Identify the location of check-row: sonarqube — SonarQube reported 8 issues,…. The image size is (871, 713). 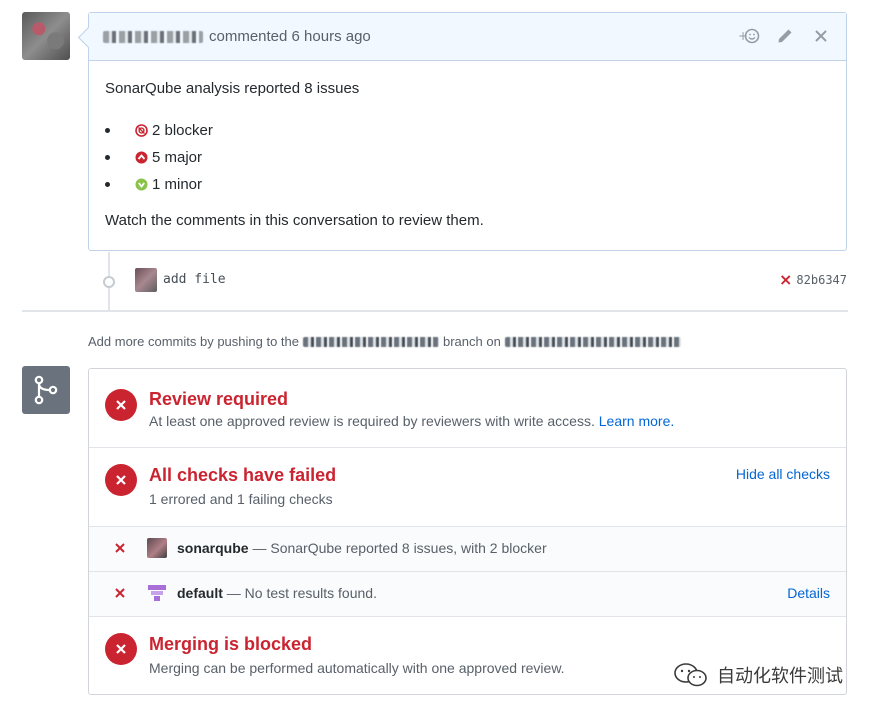
(467, 549).